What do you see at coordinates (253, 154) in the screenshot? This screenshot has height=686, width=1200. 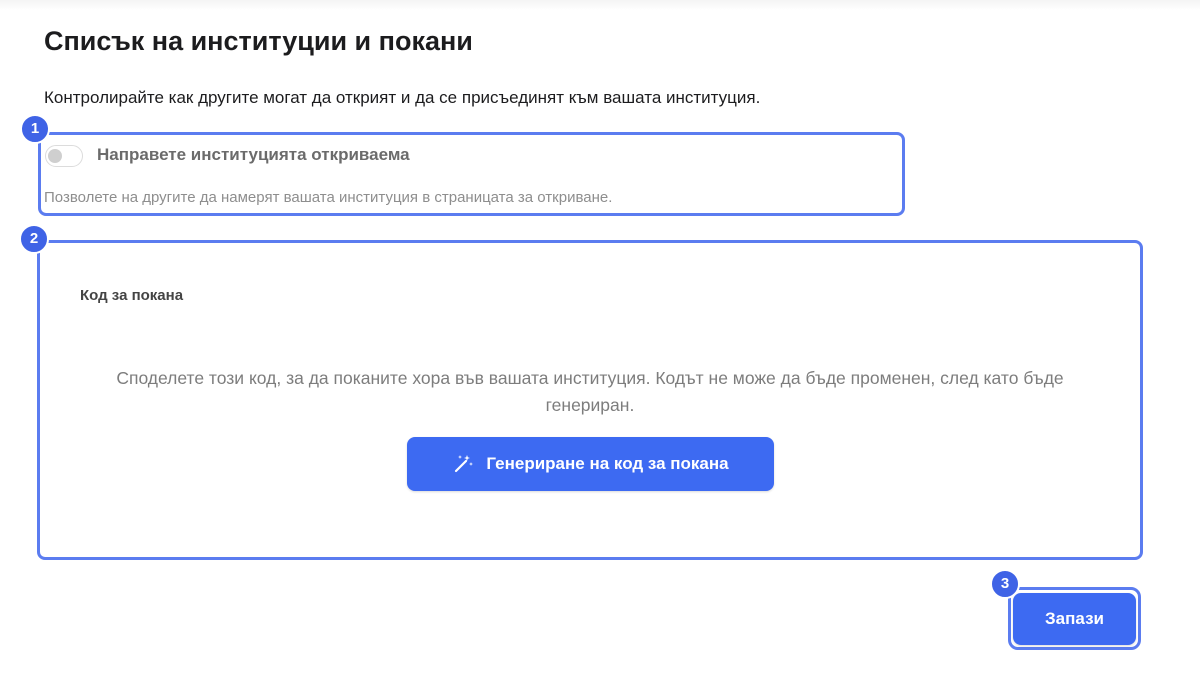 I see `discoverable-label: Направете институцията откриваема` at bounding box center [253, 154].